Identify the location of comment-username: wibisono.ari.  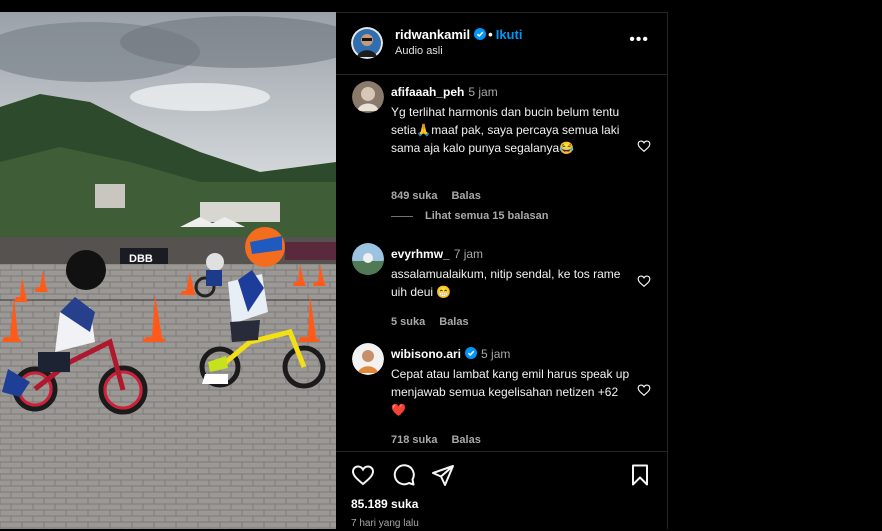
(426, 354).